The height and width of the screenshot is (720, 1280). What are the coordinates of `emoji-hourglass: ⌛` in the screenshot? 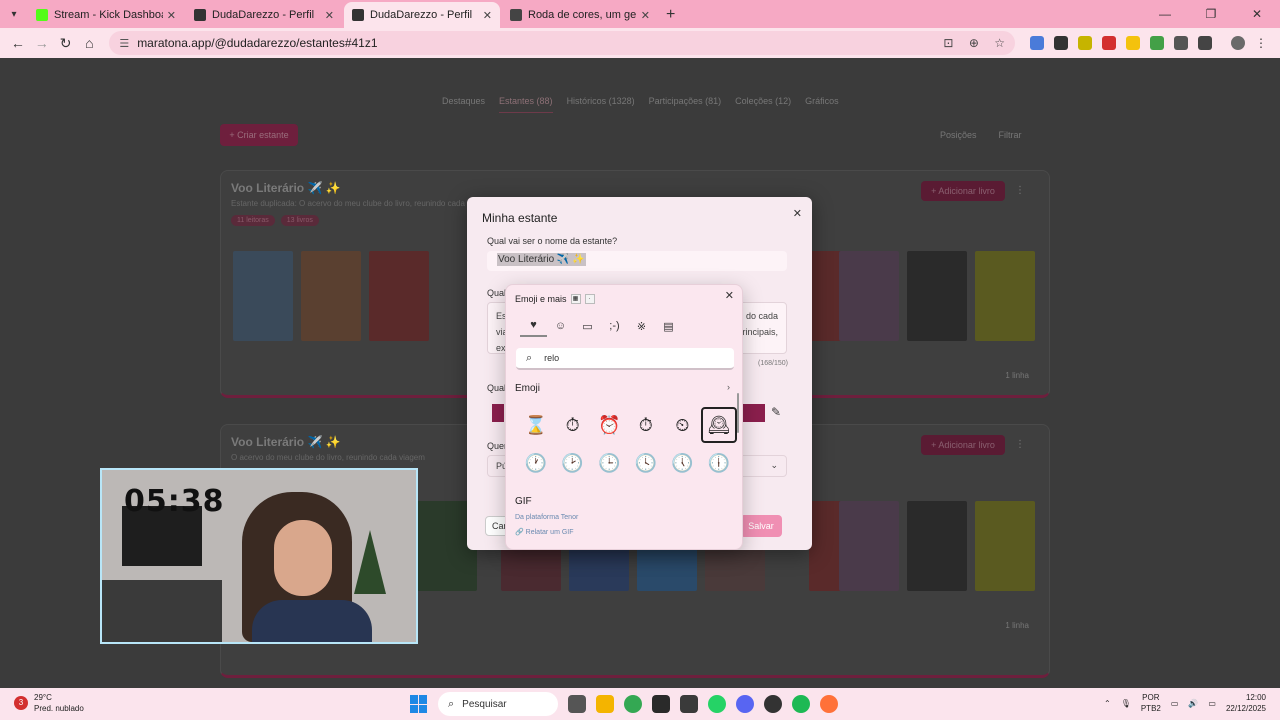 It's located at (536, 425).